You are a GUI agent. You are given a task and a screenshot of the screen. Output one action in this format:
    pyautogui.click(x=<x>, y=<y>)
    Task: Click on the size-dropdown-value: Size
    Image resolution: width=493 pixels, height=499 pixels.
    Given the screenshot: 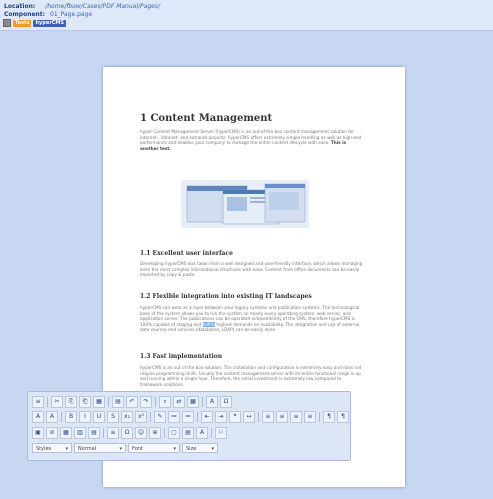 What is the action you would take?
    pyautogui.click(x=191, y=449)
    